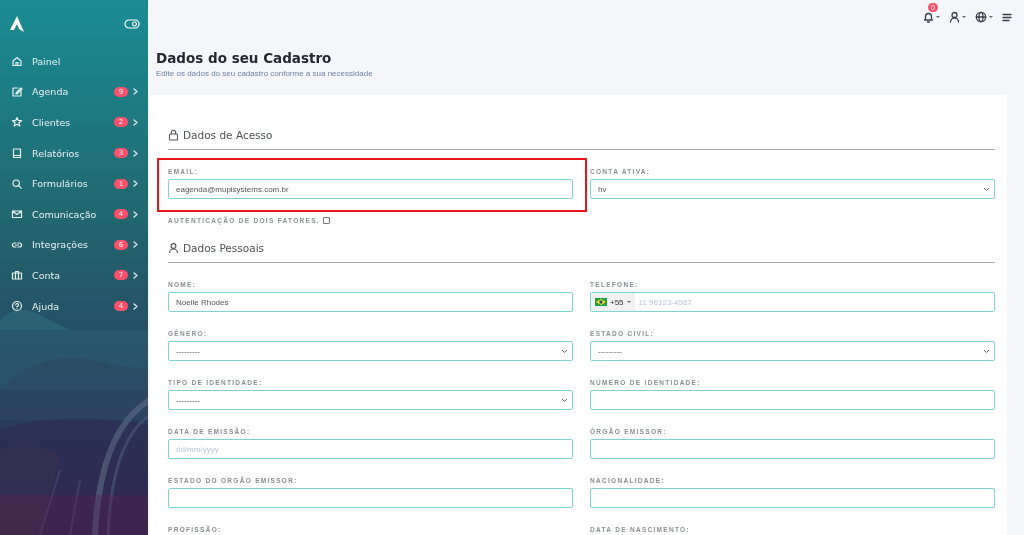 This screenshot has width=1024, height=535. I want to click on home-icon, so click(17, 61).